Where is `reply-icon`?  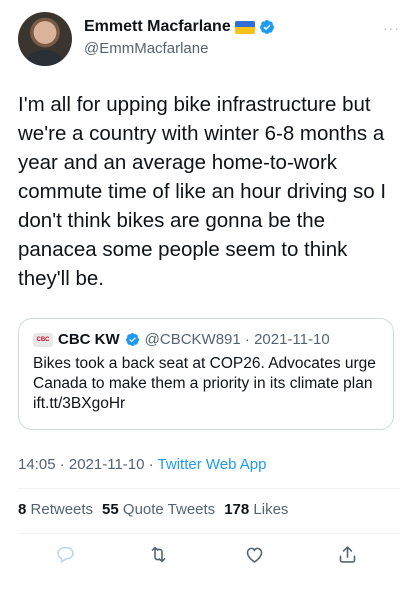
reply-icon is located at coordinates (65, 554).